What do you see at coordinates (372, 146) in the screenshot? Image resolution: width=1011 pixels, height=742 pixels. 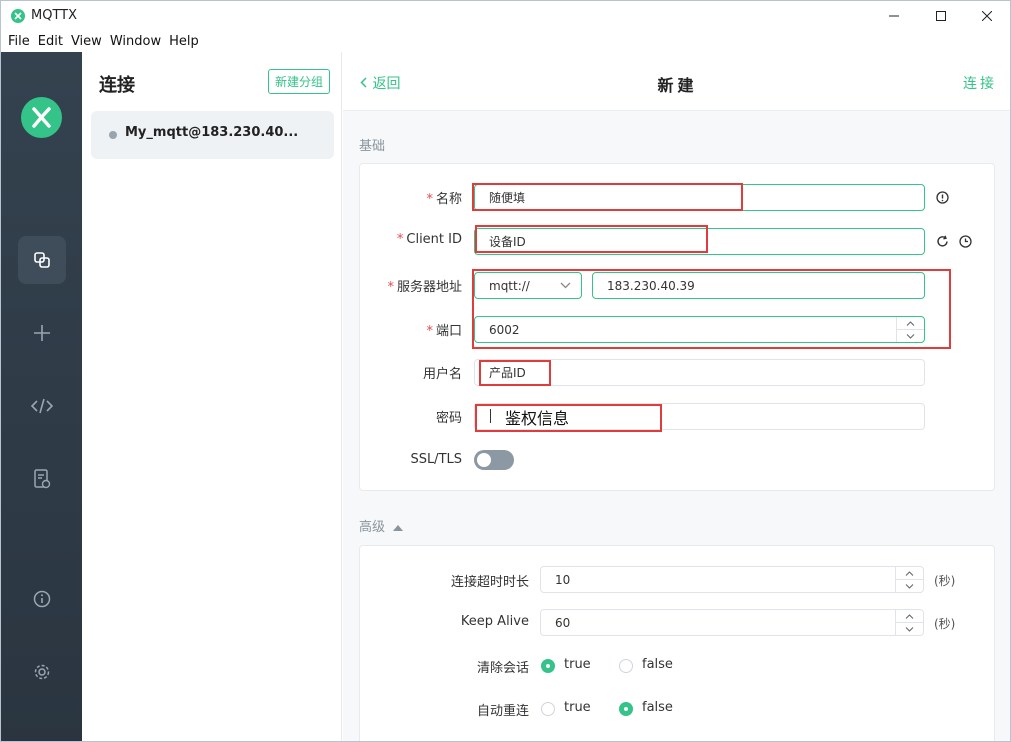 I see `basic-section-label: 基础` at bounding box center [372, 146].